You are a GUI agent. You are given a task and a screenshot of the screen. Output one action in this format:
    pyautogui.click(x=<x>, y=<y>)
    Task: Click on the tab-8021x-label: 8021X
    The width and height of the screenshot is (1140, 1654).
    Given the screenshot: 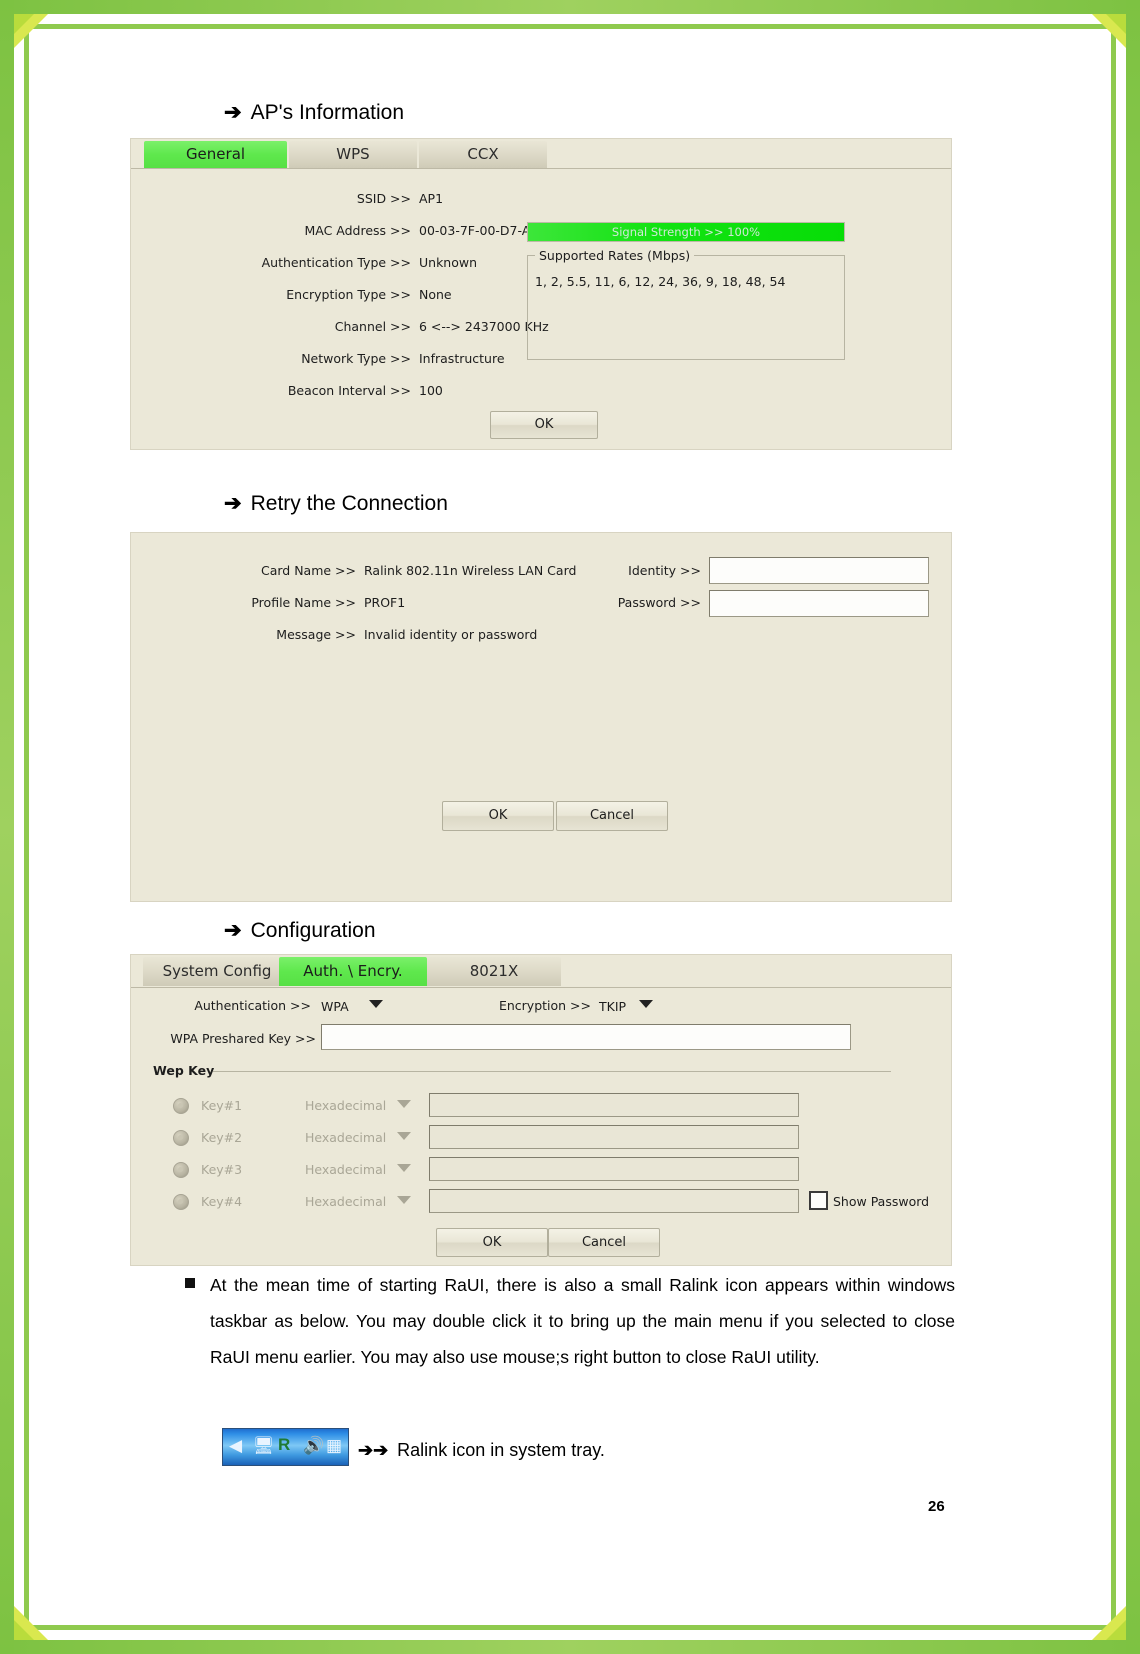 What is the action you would take?
    pyautogui.click(x=494, y=971)
    